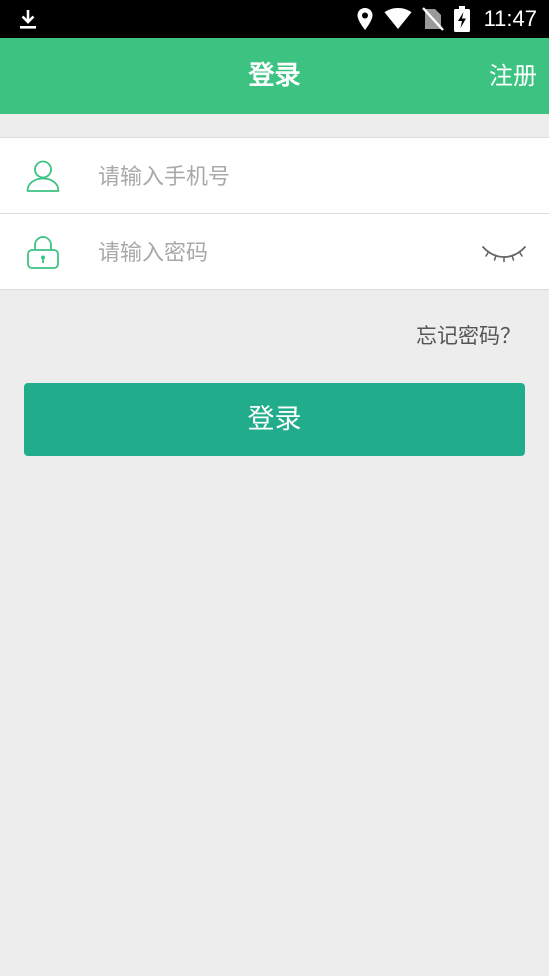 This screenshot has height=976, width=549. I want to click on login-button: 登录, so click(274, 419).